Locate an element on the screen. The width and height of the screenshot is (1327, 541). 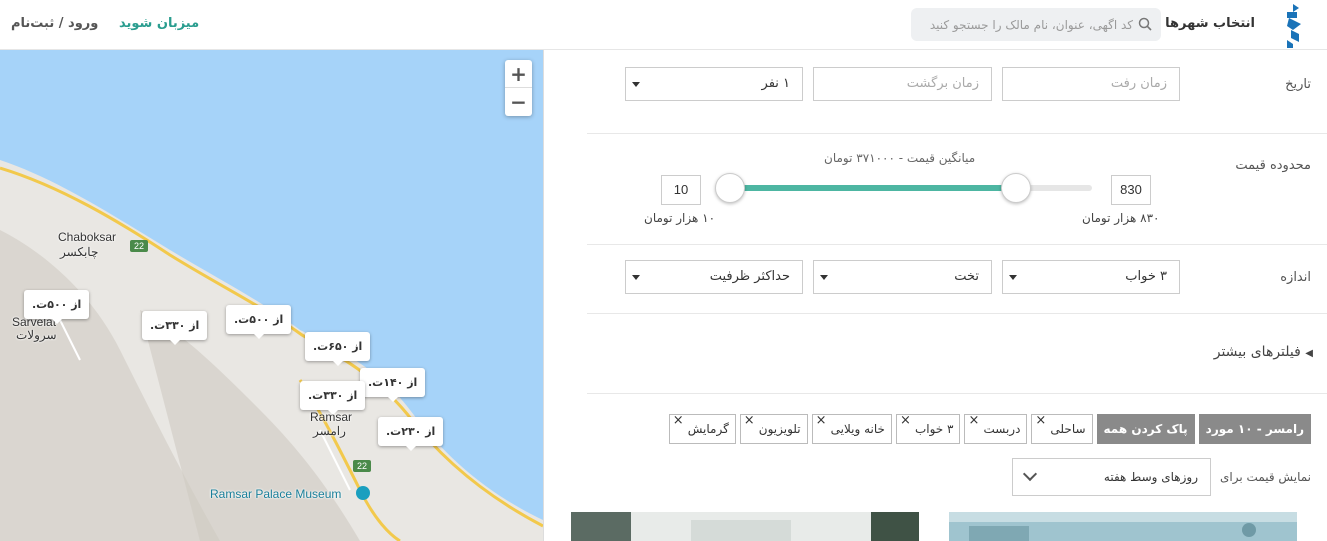
size-label: اندازه is located at coordinates (1295, 277).